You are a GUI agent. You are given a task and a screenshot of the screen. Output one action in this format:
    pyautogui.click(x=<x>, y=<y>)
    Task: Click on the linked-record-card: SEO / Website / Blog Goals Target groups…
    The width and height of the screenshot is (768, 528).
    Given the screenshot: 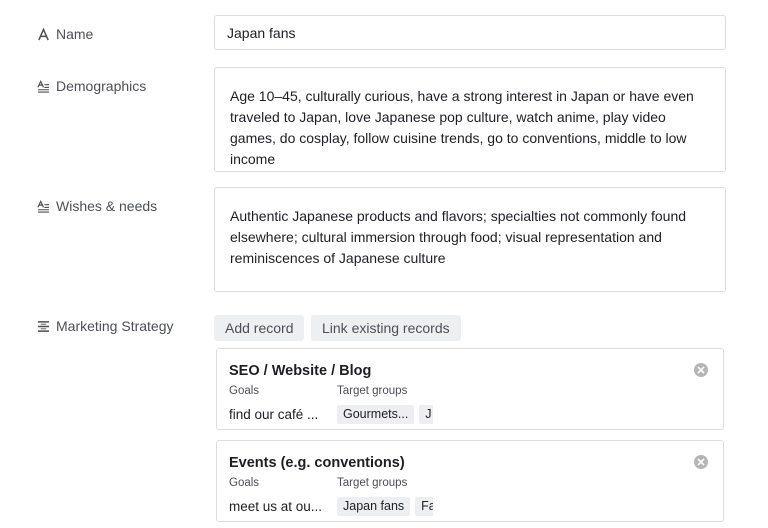 What is the action you would take?
    pyautogui.click(x=470, y=389)
    